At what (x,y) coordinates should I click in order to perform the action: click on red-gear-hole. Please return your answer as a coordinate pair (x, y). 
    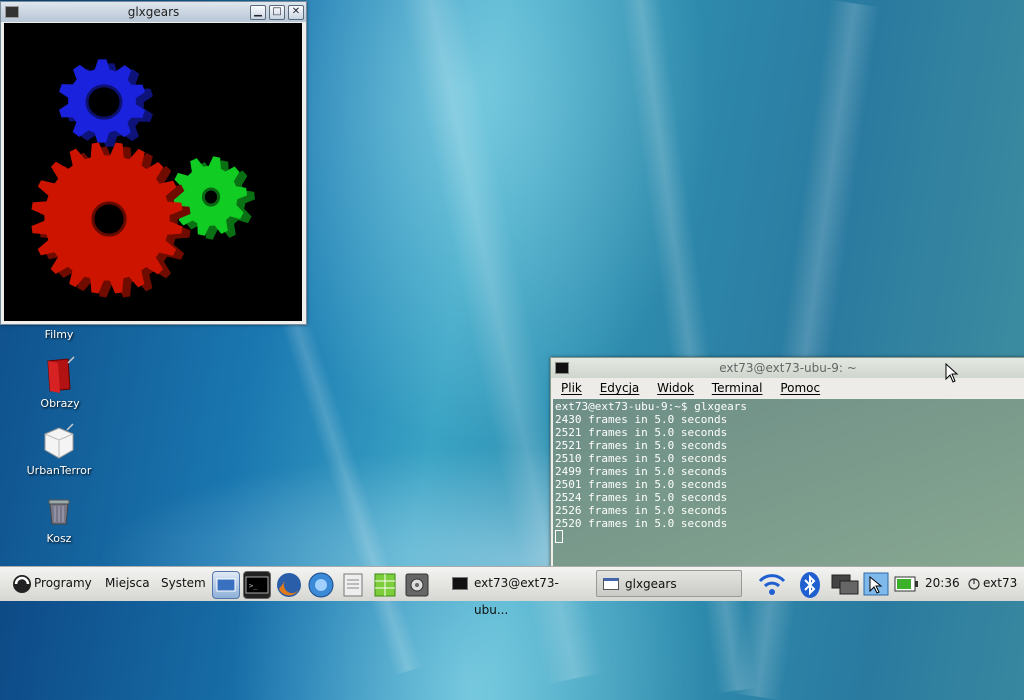
    Looking at the image, I should click on (109, 219).